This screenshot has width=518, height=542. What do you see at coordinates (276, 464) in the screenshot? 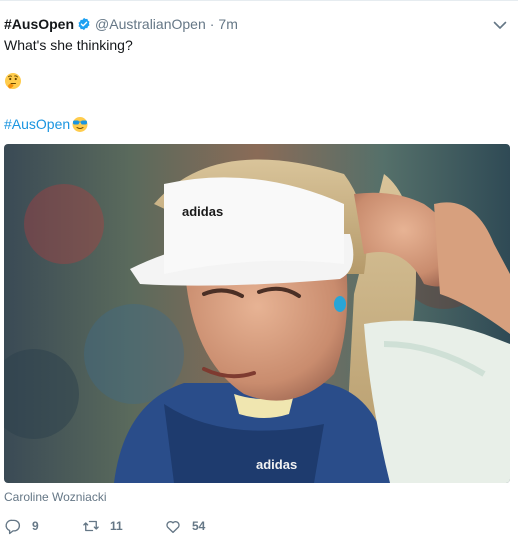
I see `shirt-logo-text: adidas` at bounding box center [276, 464].